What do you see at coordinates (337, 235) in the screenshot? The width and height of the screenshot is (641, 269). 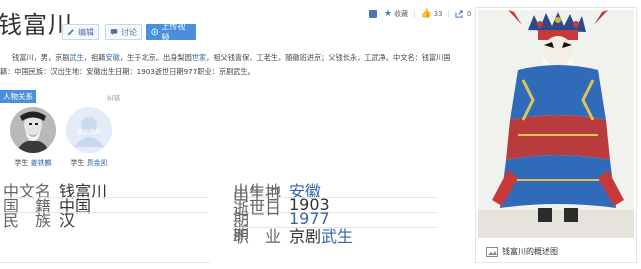 I see `info-value-link: 武生` at bounding box center [337, 235].